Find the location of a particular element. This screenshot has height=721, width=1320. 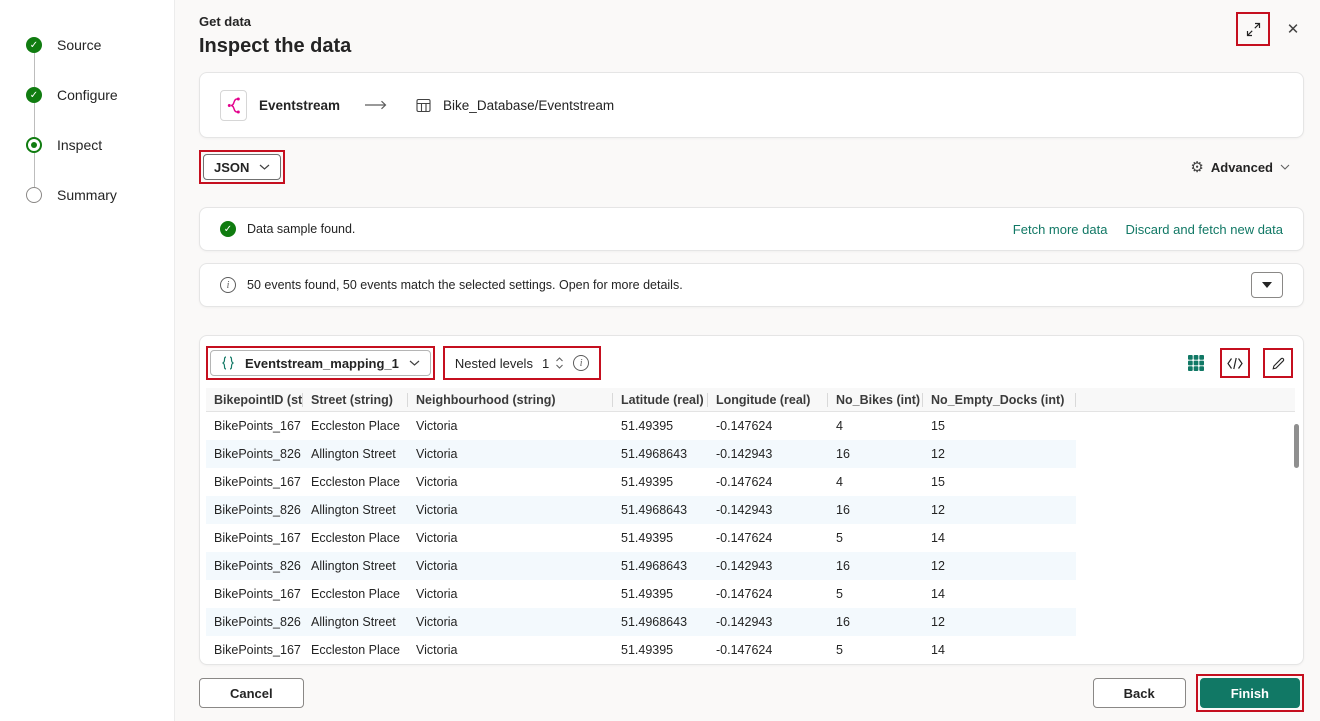

nested-levels-stepper: 1 is located at coordinates (553, 363).